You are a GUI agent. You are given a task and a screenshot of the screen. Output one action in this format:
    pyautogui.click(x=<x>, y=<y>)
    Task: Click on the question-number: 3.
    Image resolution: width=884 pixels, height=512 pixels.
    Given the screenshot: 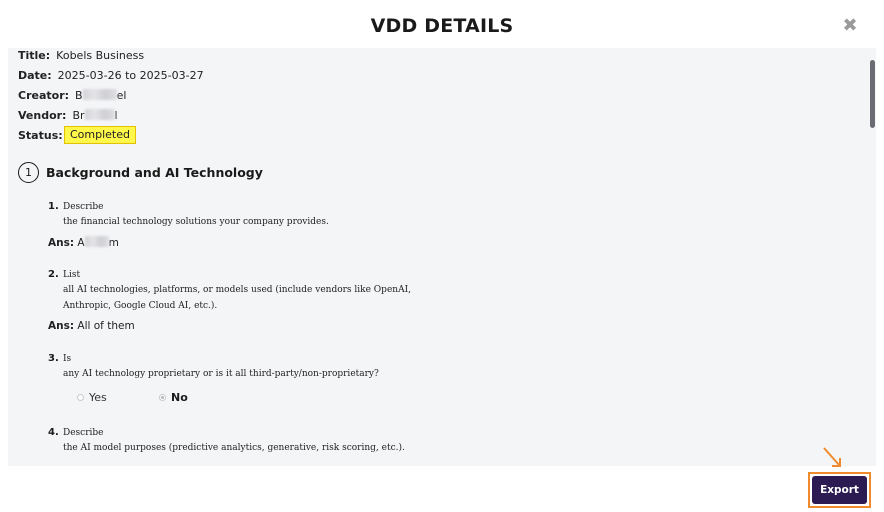 What is the action you would take?
    pyautogui.click(x=53, y=358)
    